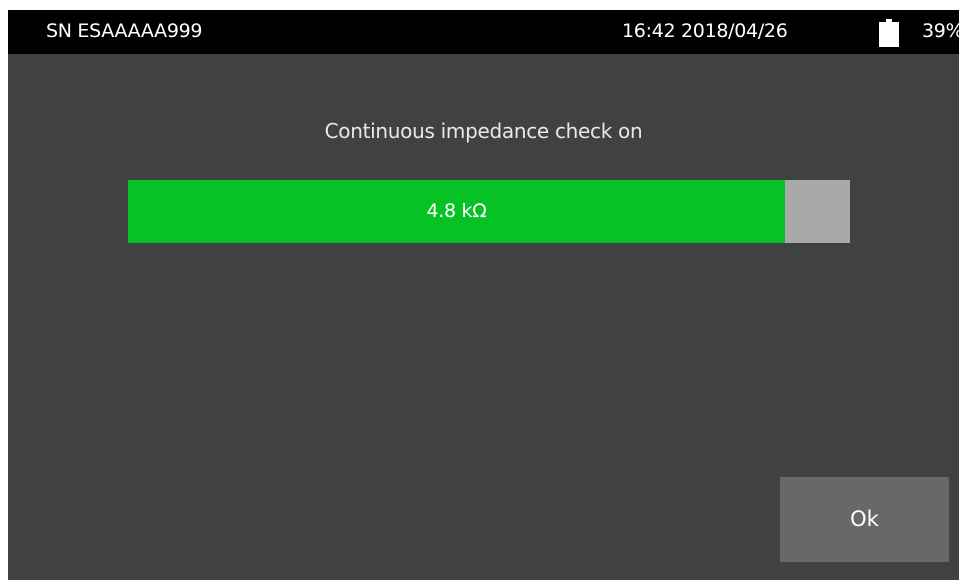  I want to click on battery-percentage: 39%, so click(940, 31).